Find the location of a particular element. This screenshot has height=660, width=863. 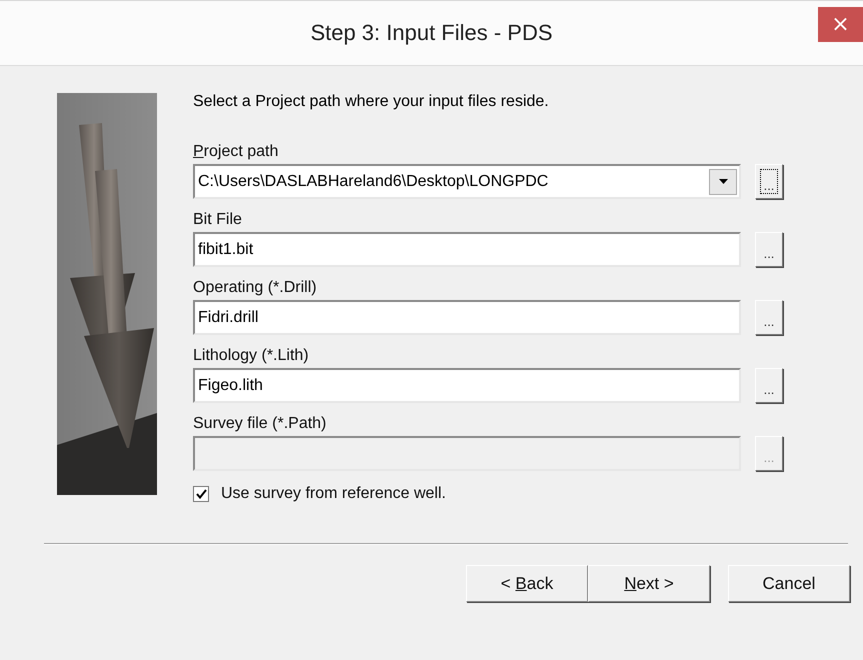

field-label: Survey file (*.Path) is located at coordinates (259, 424).